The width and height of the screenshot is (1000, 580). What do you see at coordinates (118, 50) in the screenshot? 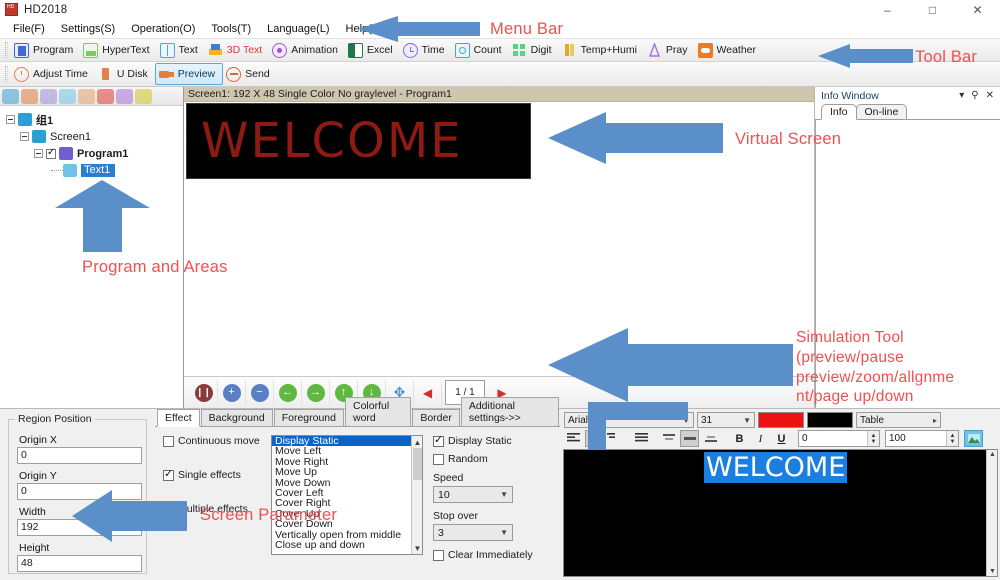
I see `toolbar-button-hypertext: HyperText` at bounding box center [118, 50].